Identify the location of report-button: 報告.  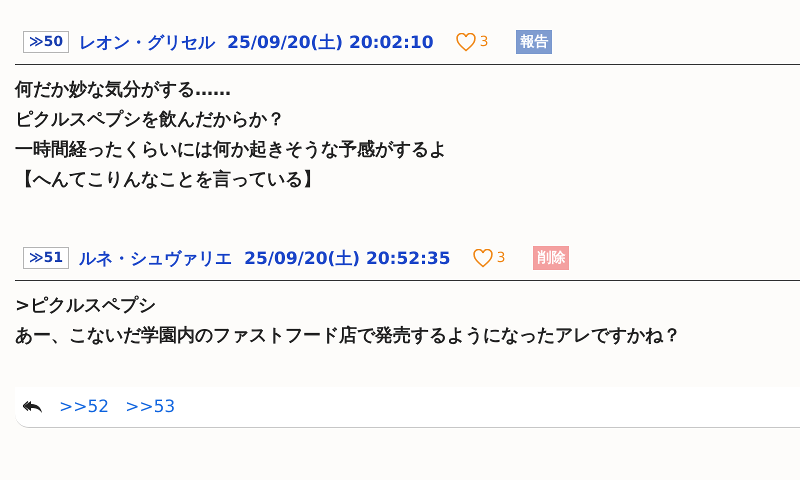
(534, 42).